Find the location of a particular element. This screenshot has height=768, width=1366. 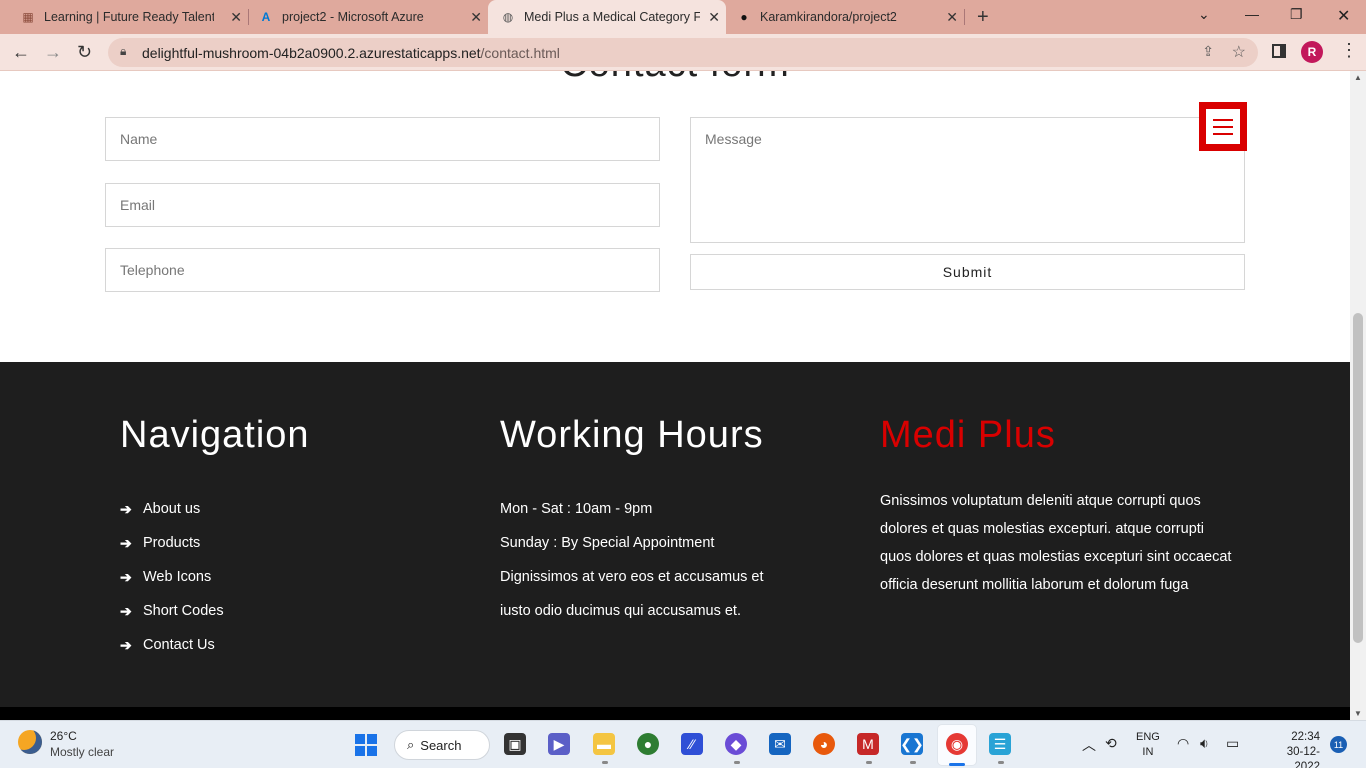

footer-link-contact: ➔ Contact Us is located at coordinates (172, 645).